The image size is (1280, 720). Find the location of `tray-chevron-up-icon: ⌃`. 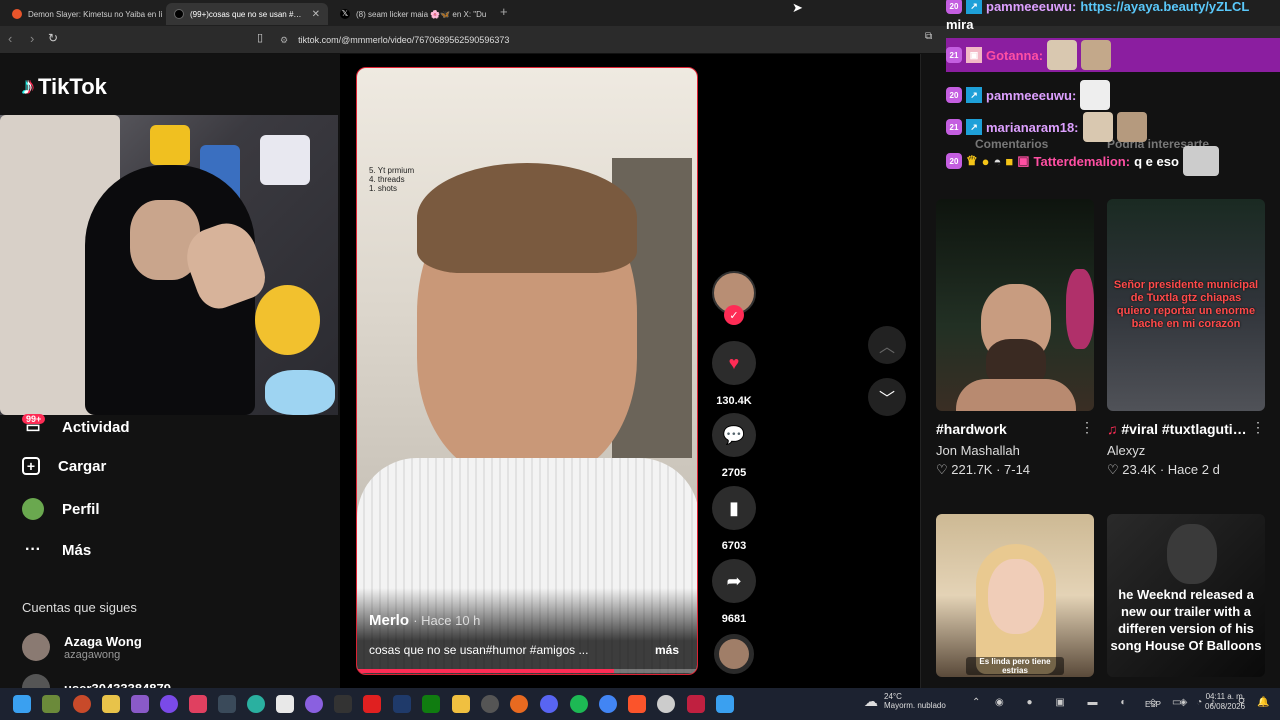

tray-chevron-up-icon: ⌃ is located at coordinates (976, 702).